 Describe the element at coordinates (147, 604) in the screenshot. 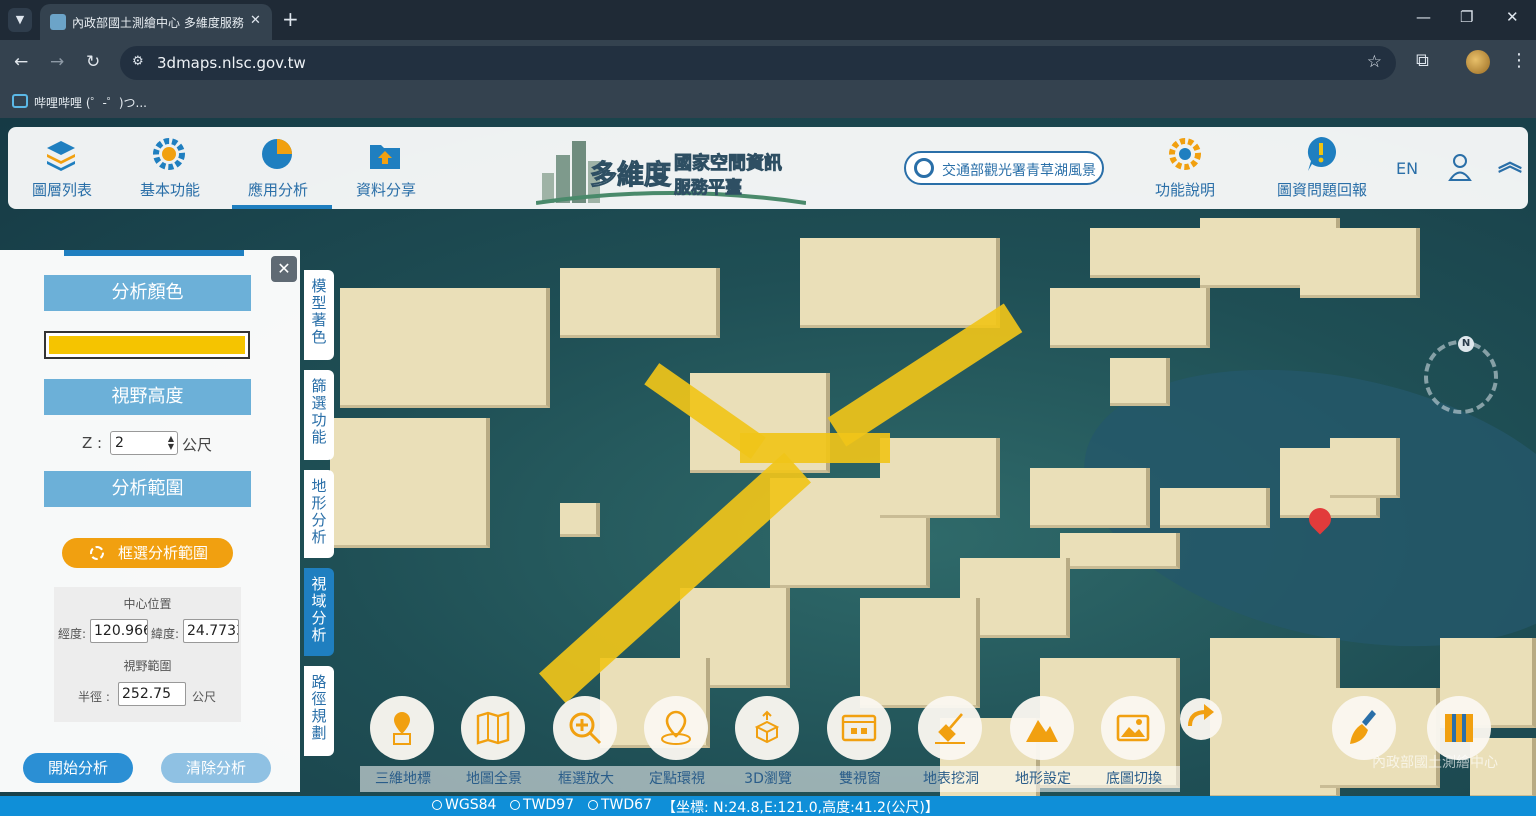

I see `center-title: 中心位置` at that location.